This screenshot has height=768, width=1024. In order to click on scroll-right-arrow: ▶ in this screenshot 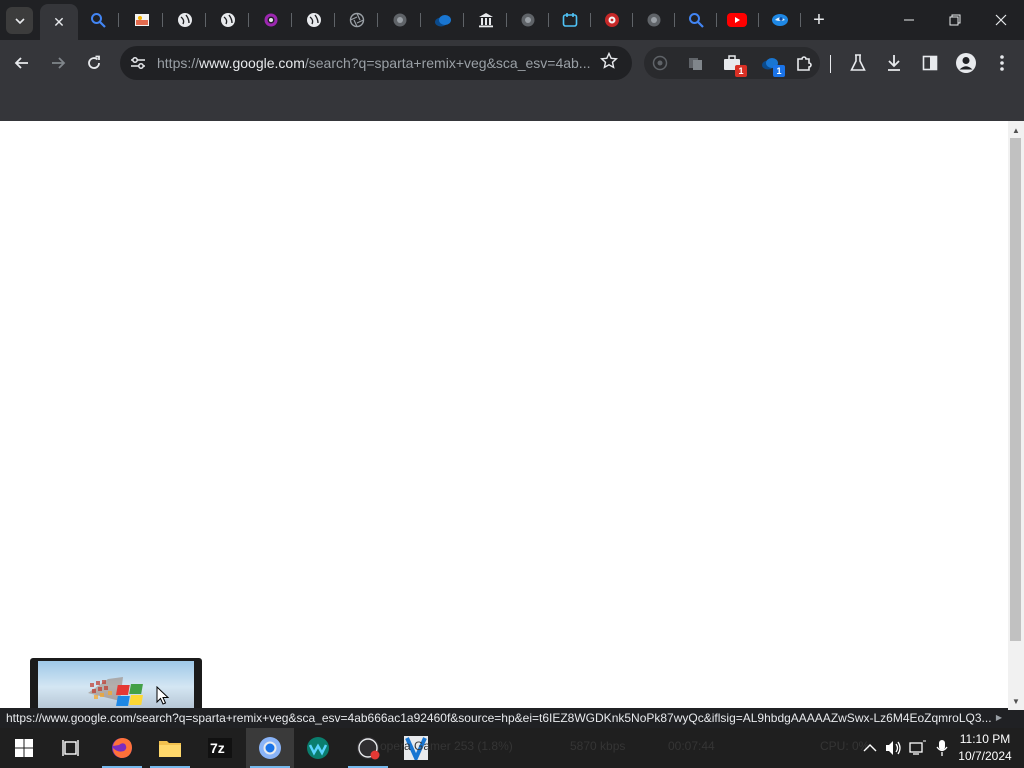, I will do `click(999, 718)`.